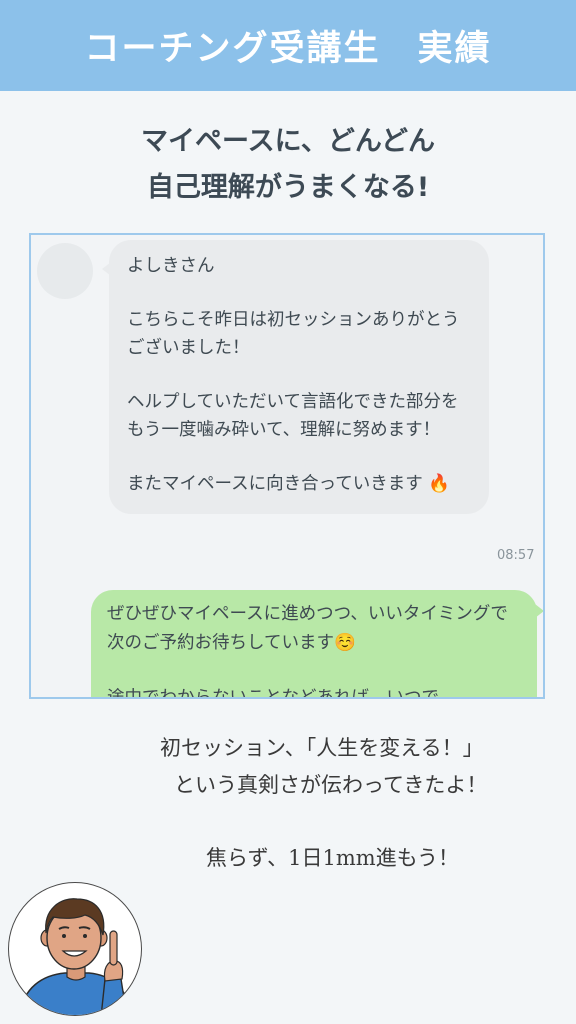 The width and height of the screenshot is (576, 1024). I want to click on outgoing-paragraph: ぜひぜひマイペースに進めつつ、いいタイミングで次のご予約お待ちしています☺️, so click(307, 628).